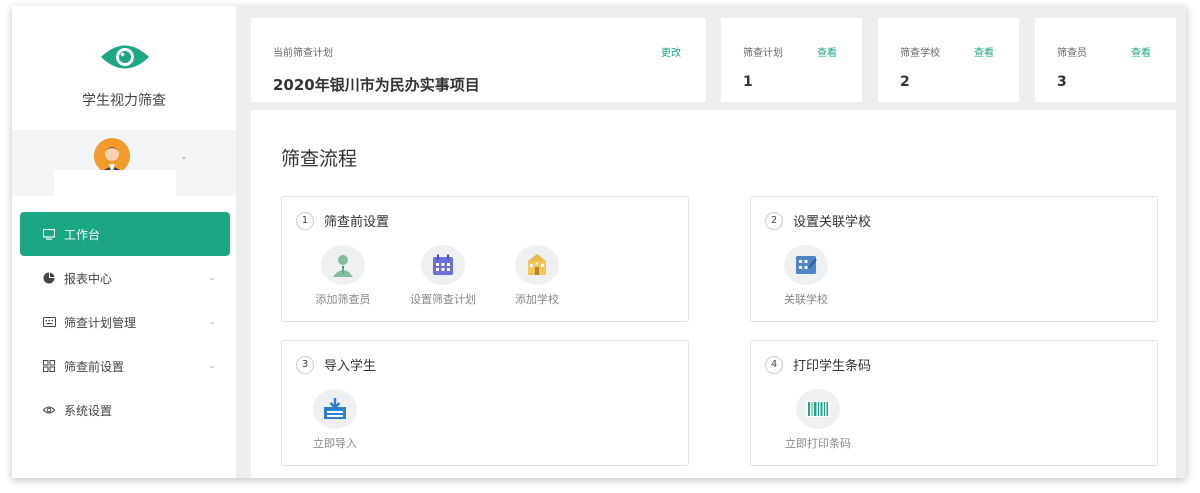  I want to click on sidebar-item-pre-screening-settings: 筛查前设置 ⌄, so click(124, 366).